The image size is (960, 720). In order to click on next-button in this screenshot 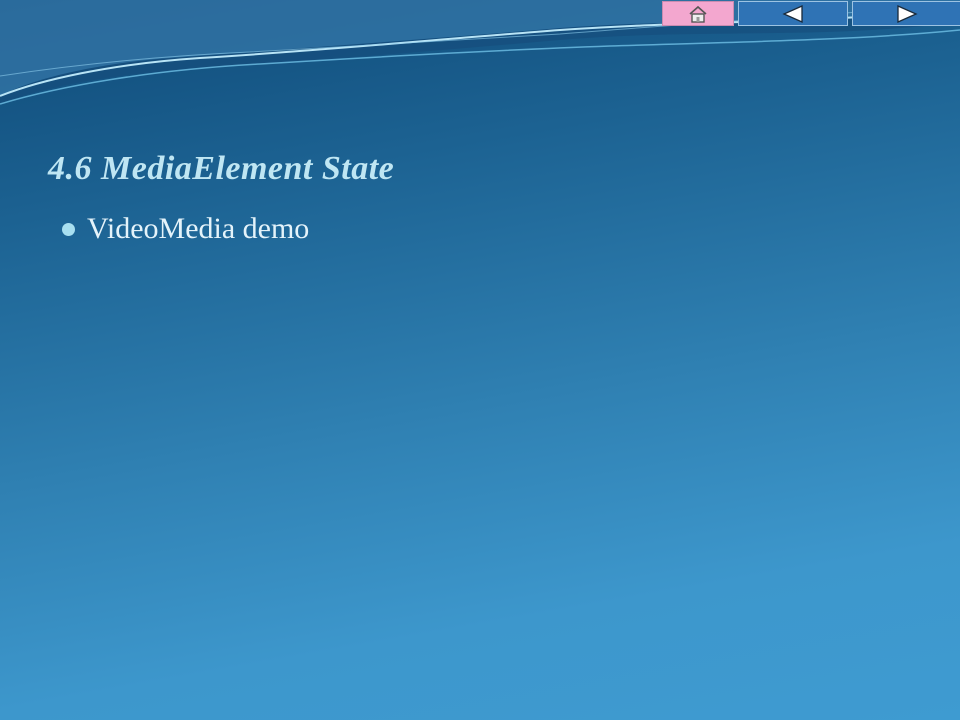, I will do `click(906, 13)`.